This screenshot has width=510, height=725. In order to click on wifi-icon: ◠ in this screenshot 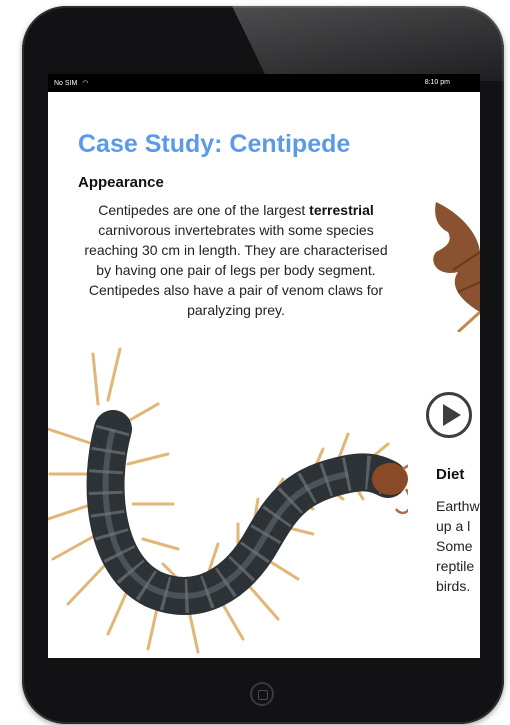, I will do `click(85, 83)`.